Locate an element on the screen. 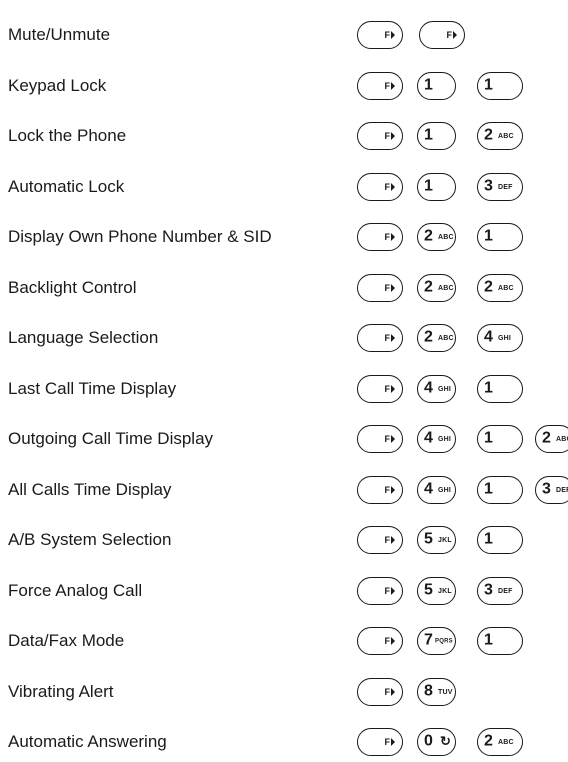 This screenshot has height=762, width=568. key-digit: 3 is located at coordinates (488, 590).